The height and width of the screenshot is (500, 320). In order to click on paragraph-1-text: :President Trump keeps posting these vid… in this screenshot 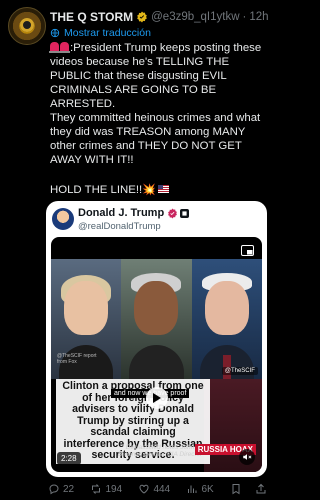, I will do `click(156, 76)`.